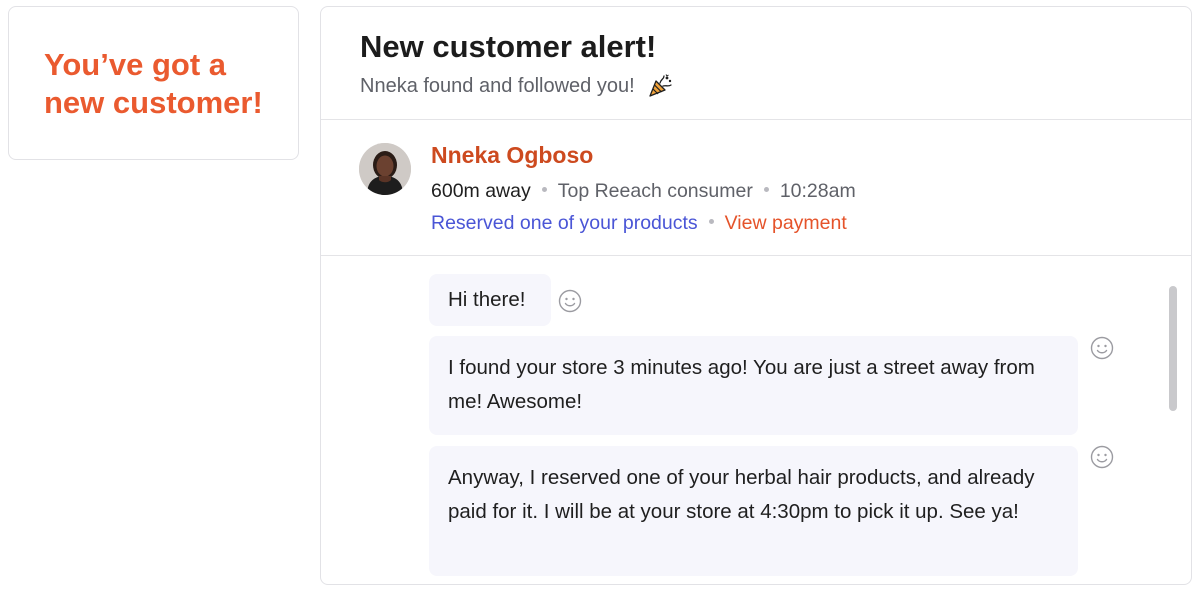 This screenshot has height=595, width=1200. What do you see at coordinates (497, 86) in the screenshot?
I see `alert-subtitle: Nneka found and followed you!` at bounding box center [497, 86].